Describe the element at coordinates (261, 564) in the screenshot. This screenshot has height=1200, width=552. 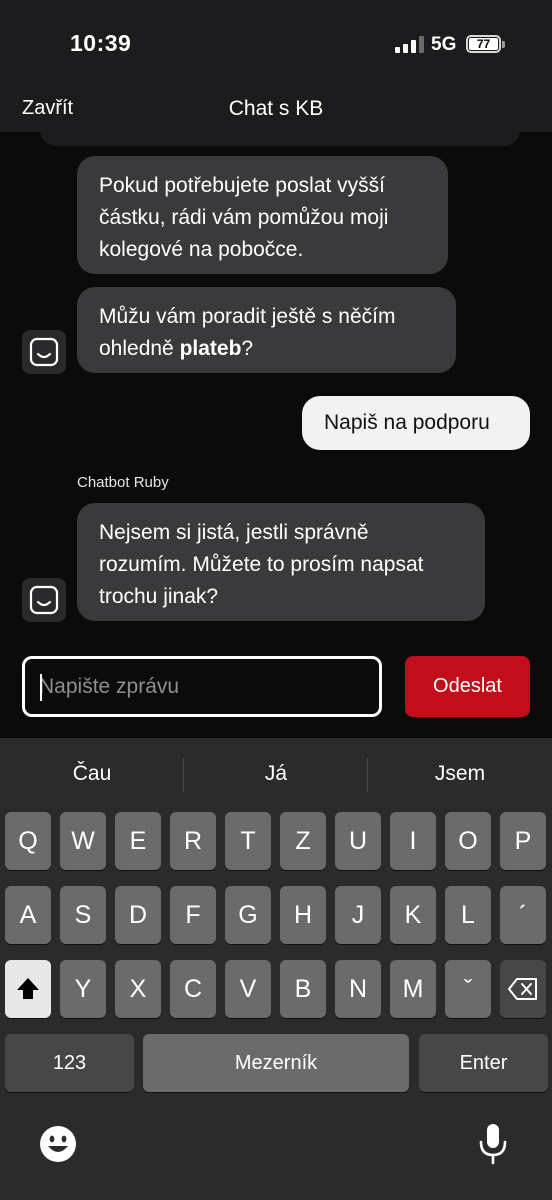
I see `message-line: rozumím. Můžete to prosím napsat` at that location.